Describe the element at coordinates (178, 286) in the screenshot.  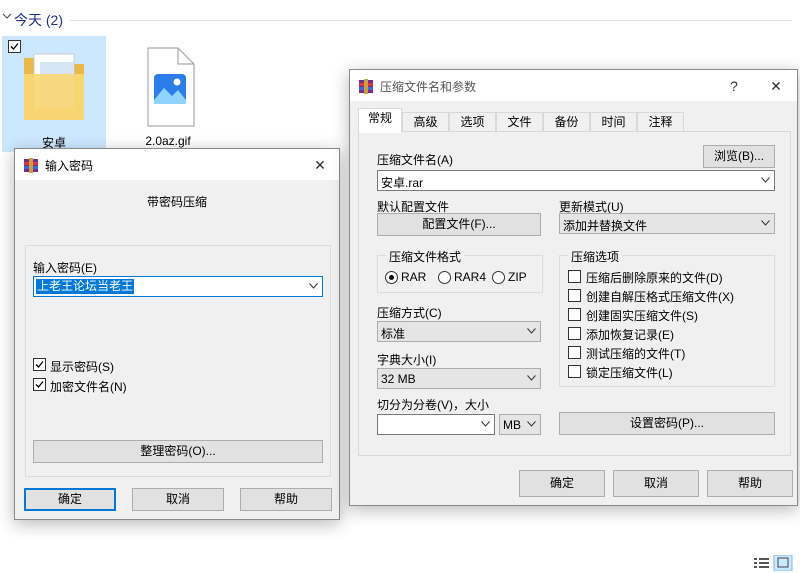
I see `password-input: 上老王论坛当老王` at that location.